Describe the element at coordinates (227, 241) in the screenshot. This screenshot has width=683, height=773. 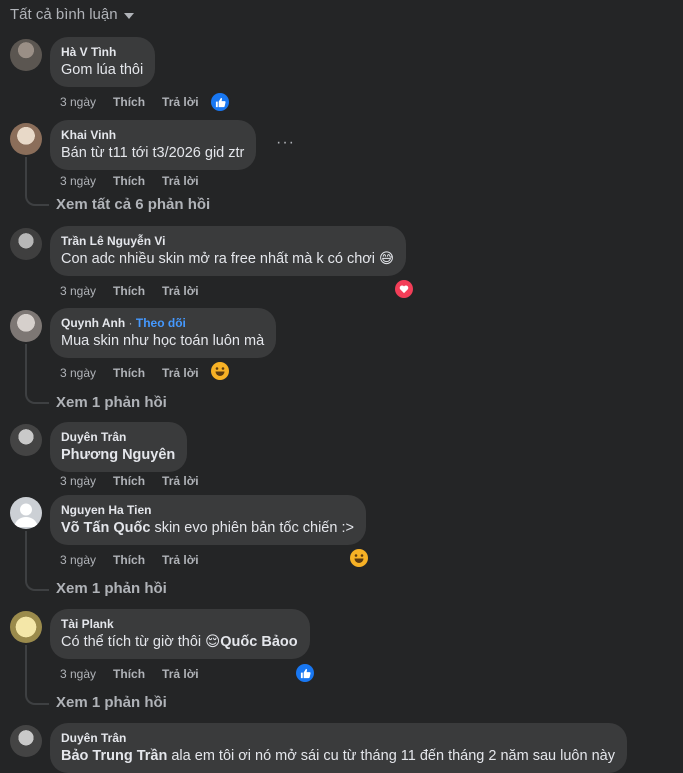
I see `comment-author: Trần Lê Nguyễn Vi` at that location.